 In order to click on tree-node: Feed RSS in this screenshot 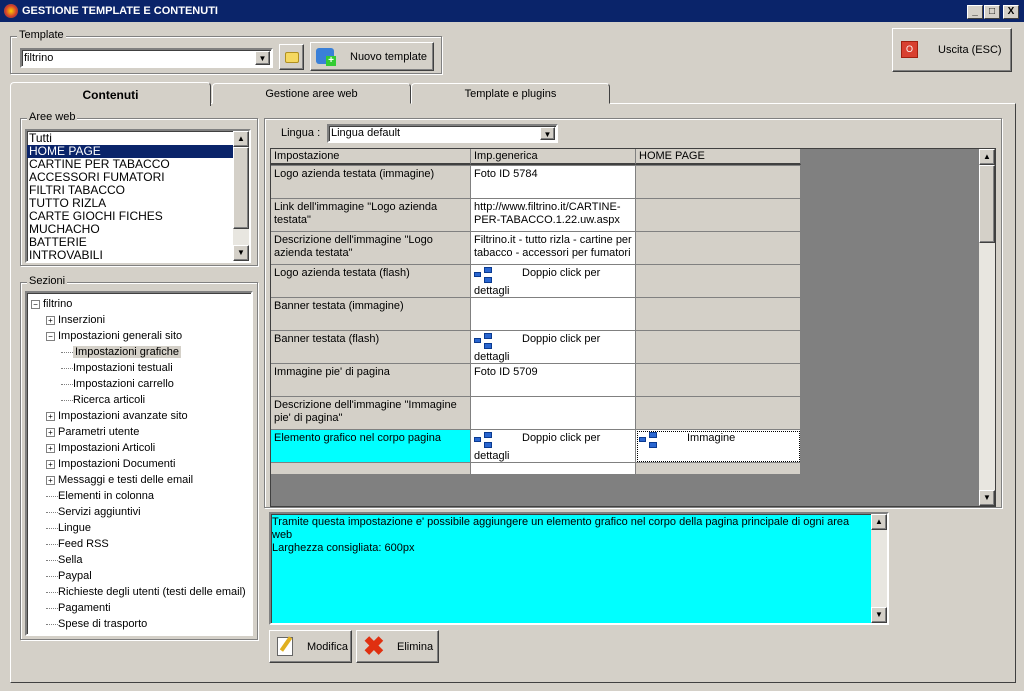, I will do `click(77, 544)`.